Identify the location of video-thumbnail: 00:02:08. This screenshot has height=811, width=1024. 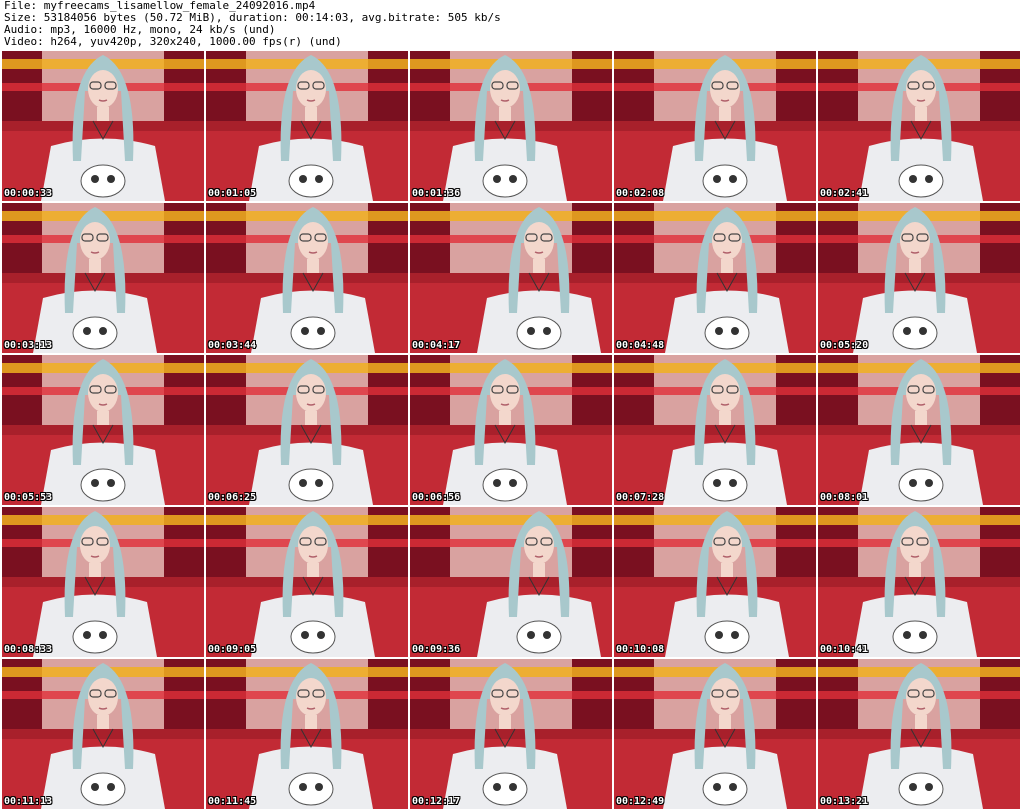
(715, 126).